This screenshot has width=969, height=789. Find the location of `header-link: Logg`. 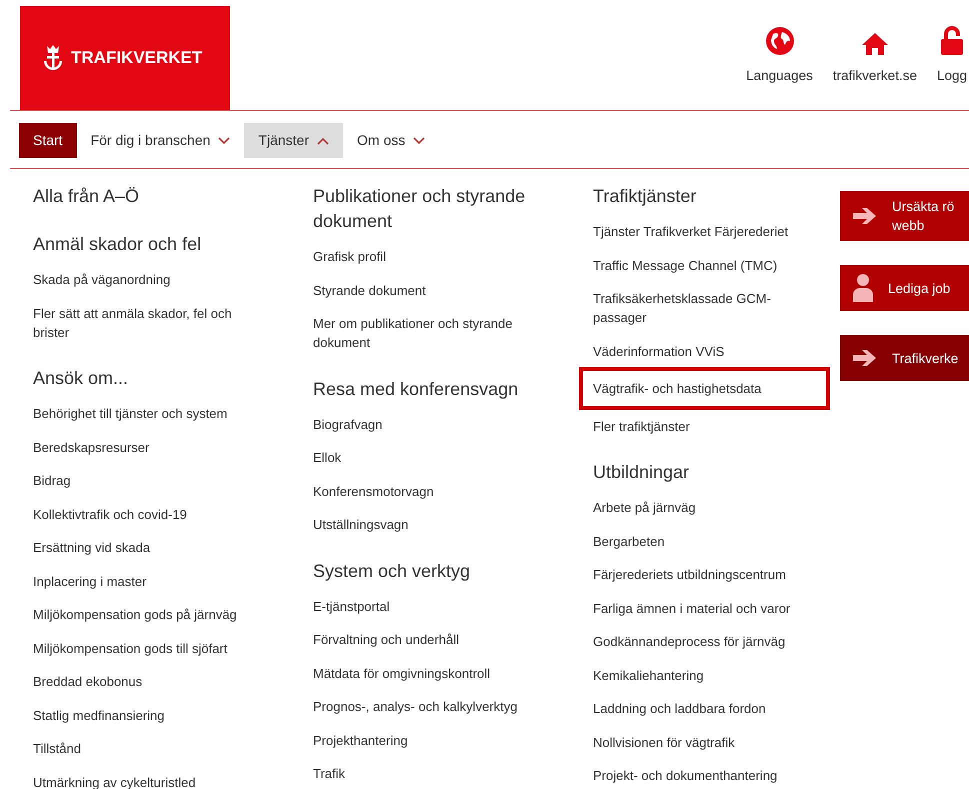

header-link: Logg is located at coordinates (951, 56).